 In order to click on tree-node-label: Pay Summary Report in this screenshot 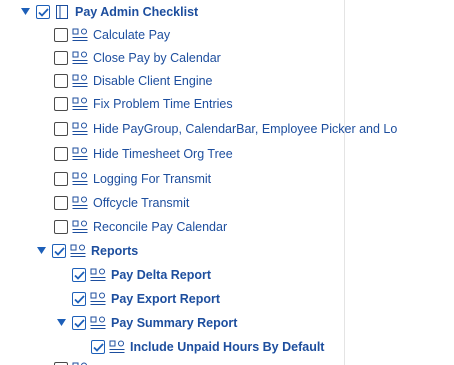, I will do `click(174, 323)`.